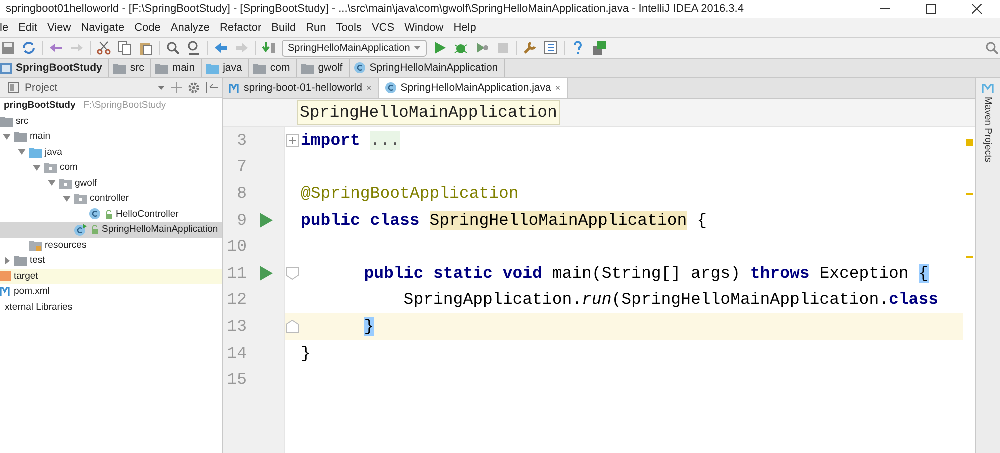 Image resolution: width=1000 pixels, height=453 pixels. What do you see at coordinates (28, 28) in the screenshot?
I see `menu-item: Edit` at bounding box center [28, 28].